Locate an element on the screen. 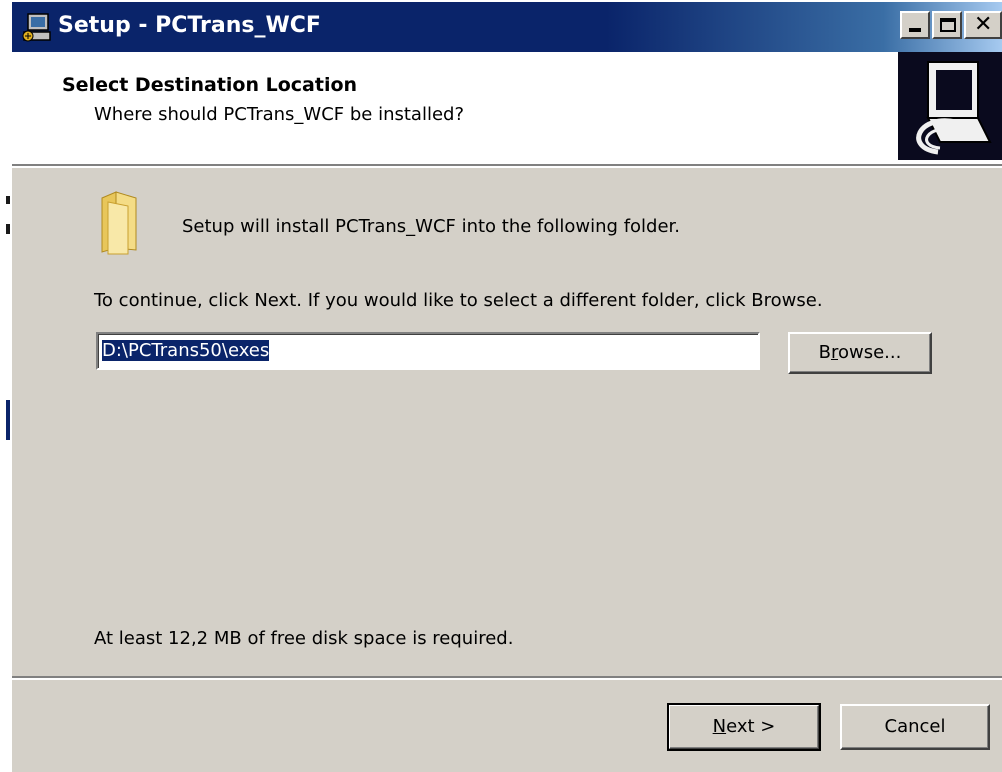 This screenshot has height=772, width=1002. footer-divider-highlight is located at coordinates (507, 679).